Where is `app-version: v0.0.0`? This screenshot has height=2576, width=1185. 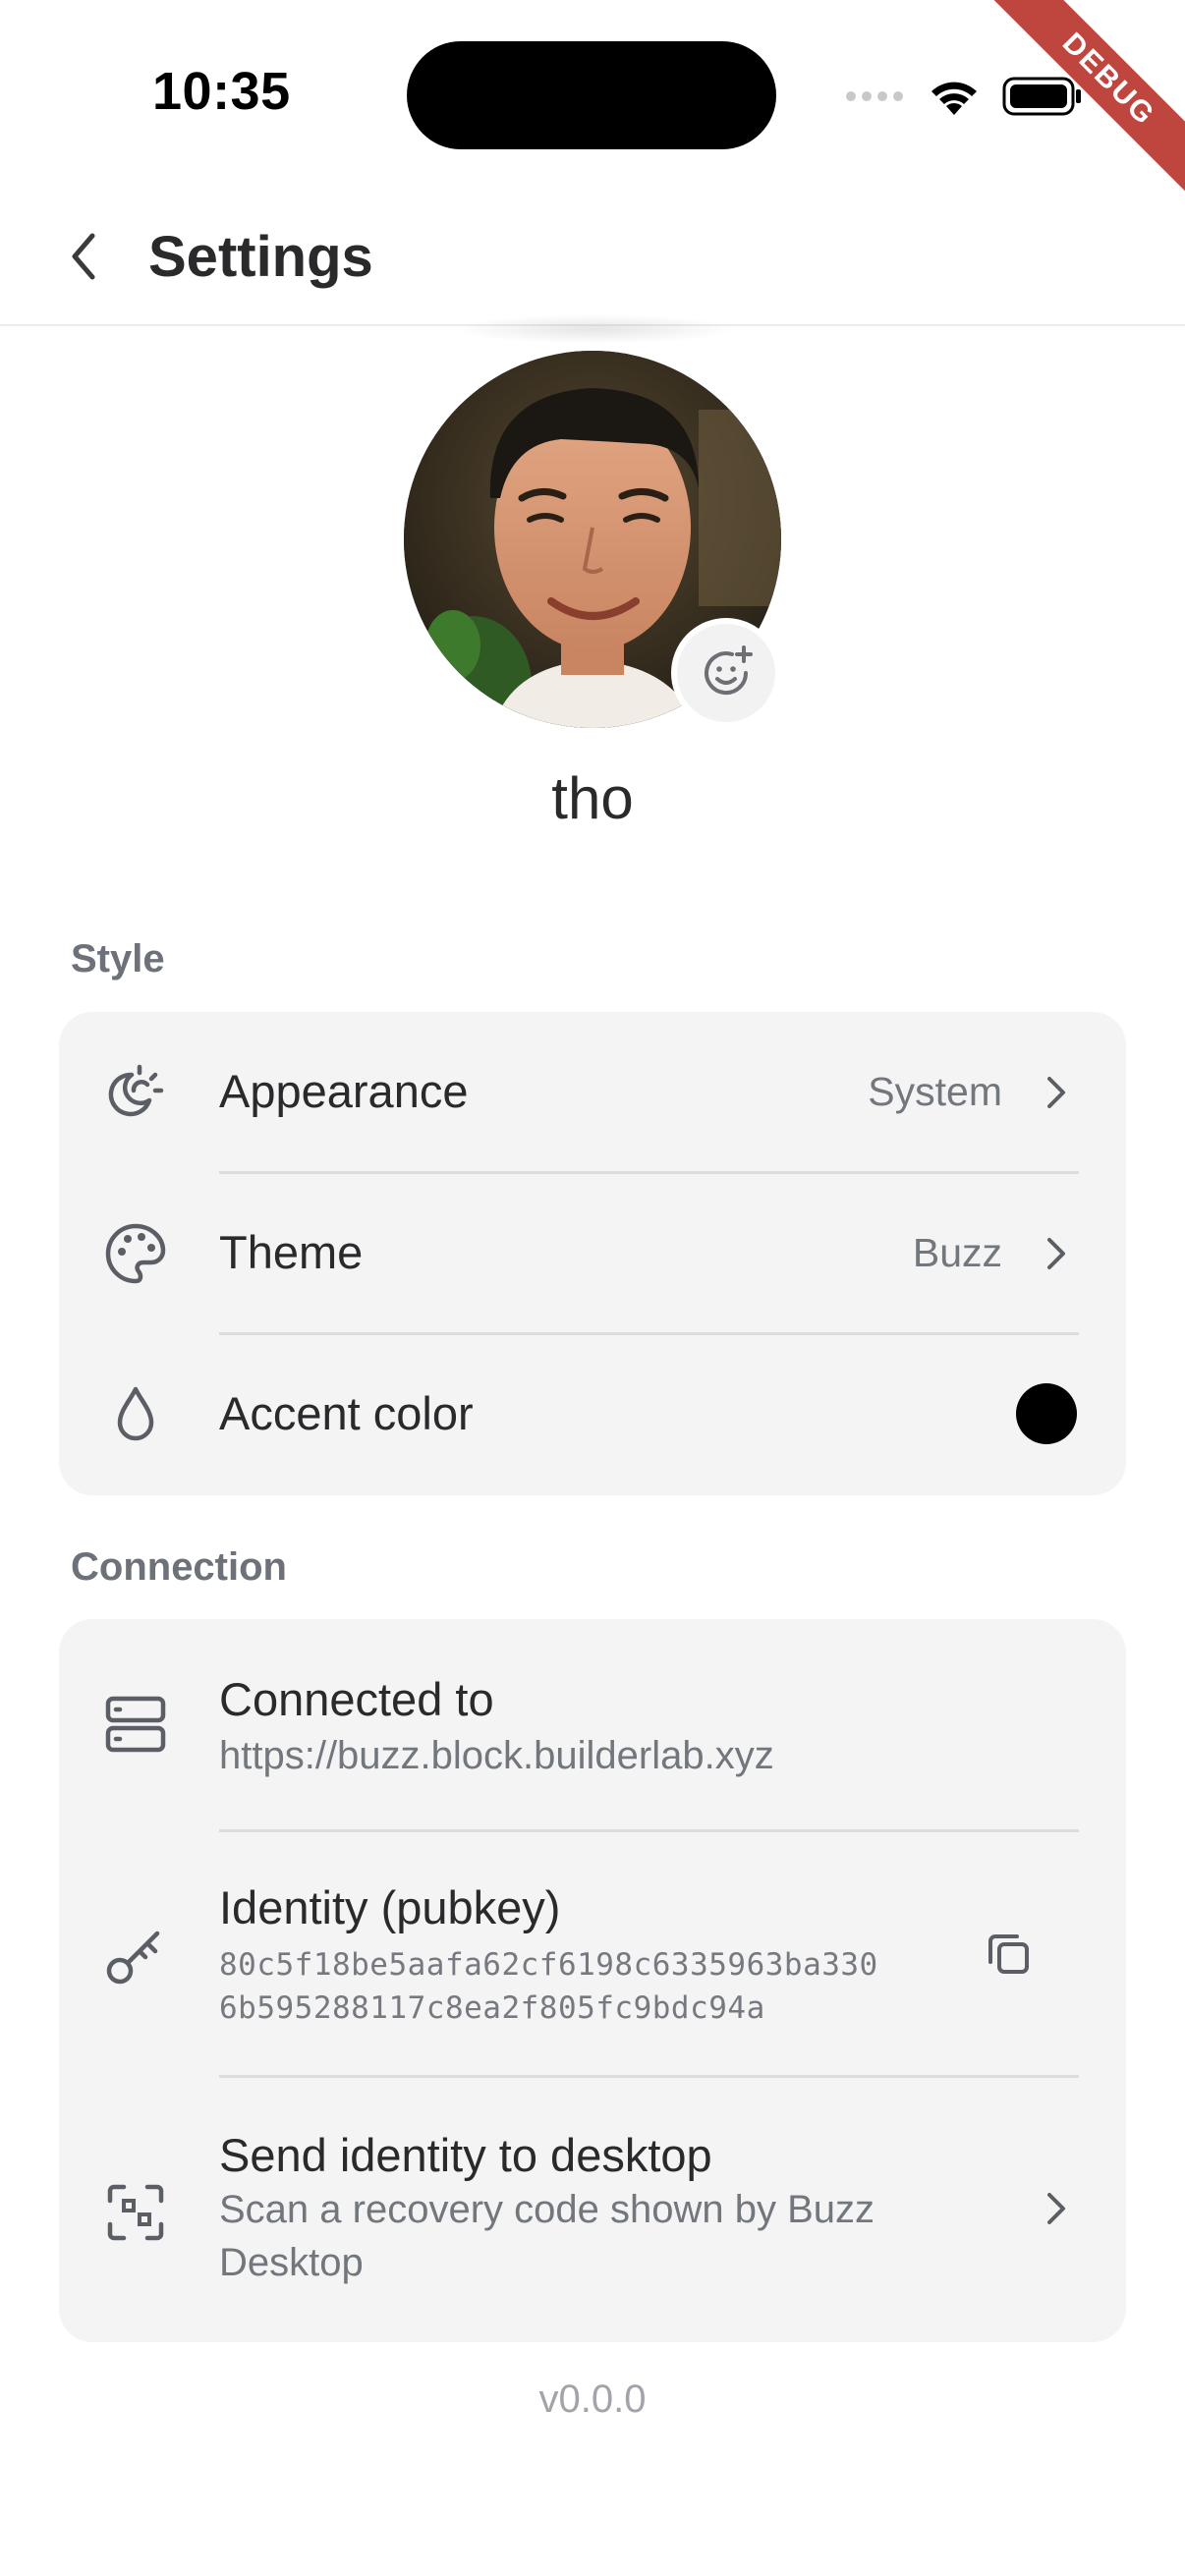 app-version: v0.0.0 is located at coordinates (592, 2399).